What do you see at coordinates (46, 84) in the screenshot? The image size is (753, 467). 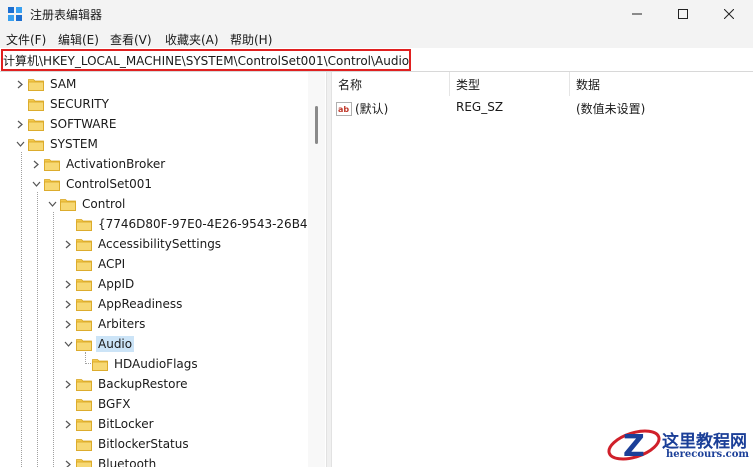 I see `tree-item: SAM` at bounding box center [46, 84].